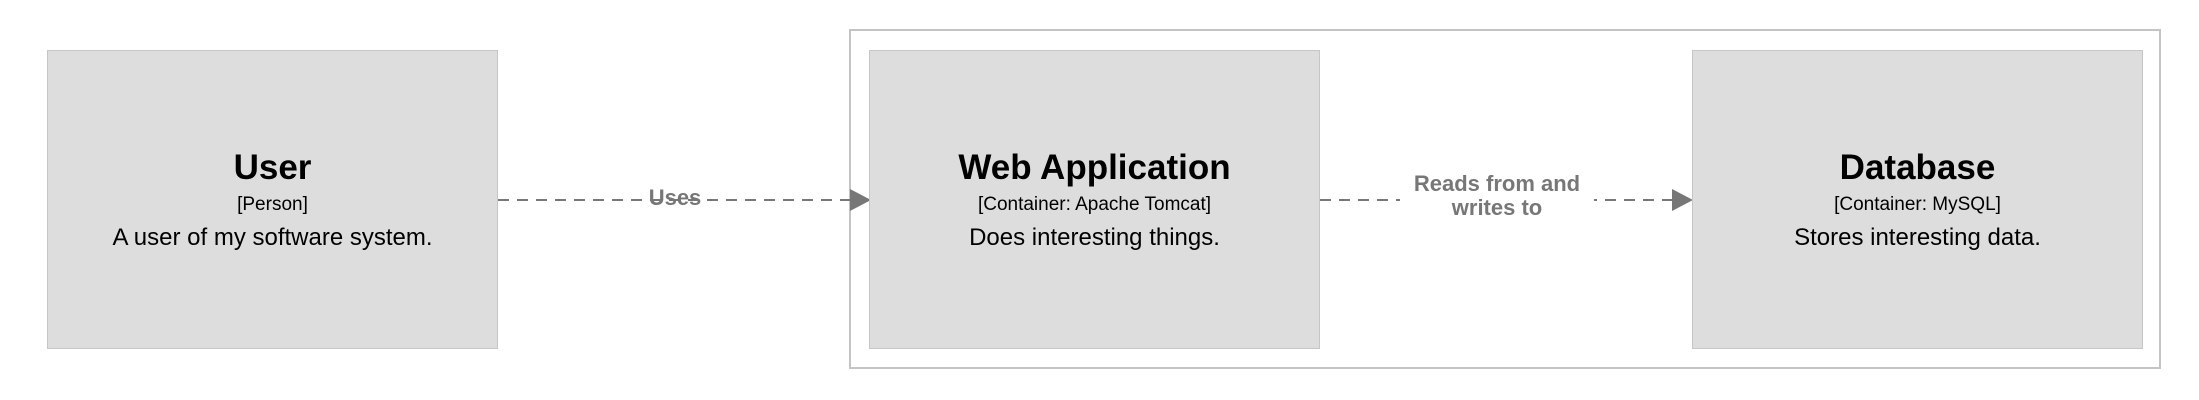  I want to click on database-name: Database, so click(1917, 167).